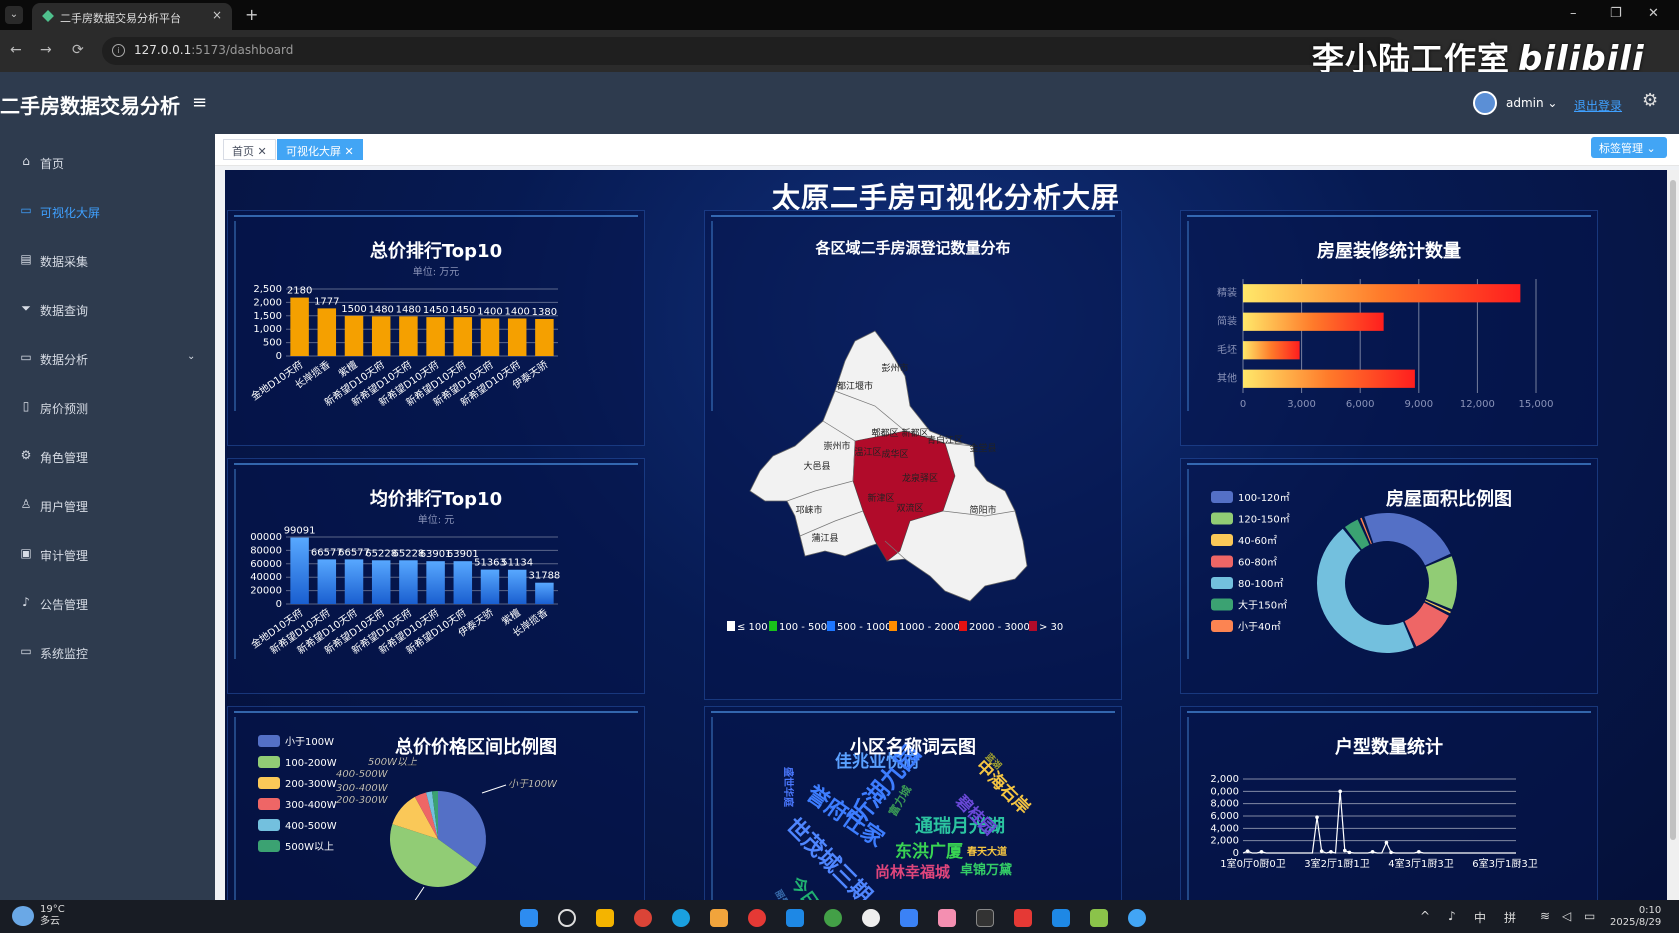 Image resolution: width=1679 pixels, height=933 pixels. What do you see at coordinates (26, 651) in the screenshot?
I see `monitor-icon: ▭` at bounding box center [26, 651].